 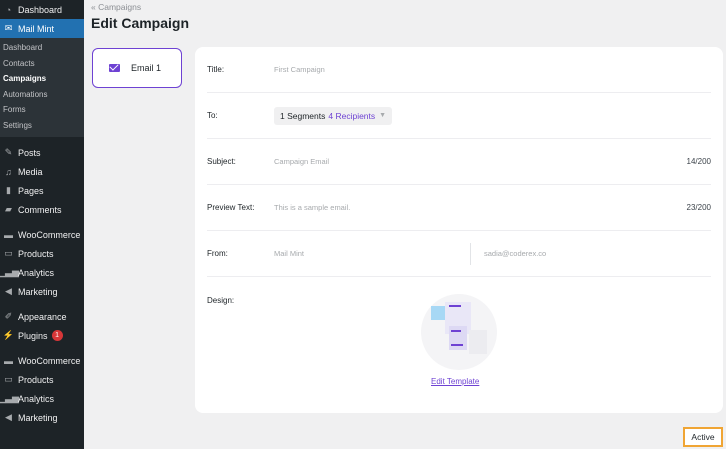 I want to click on title-row: Title: First Campaign, so click(x=459, y=70).